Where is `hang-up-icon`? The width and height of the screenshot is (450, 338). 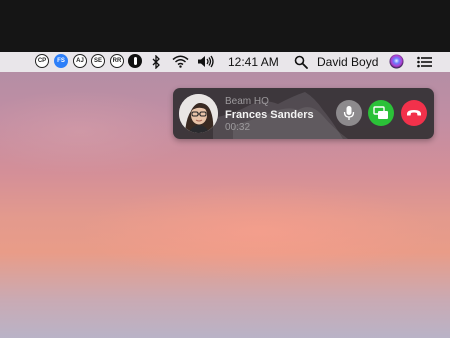 hang-up-icon is located at coordinates (414, 113).